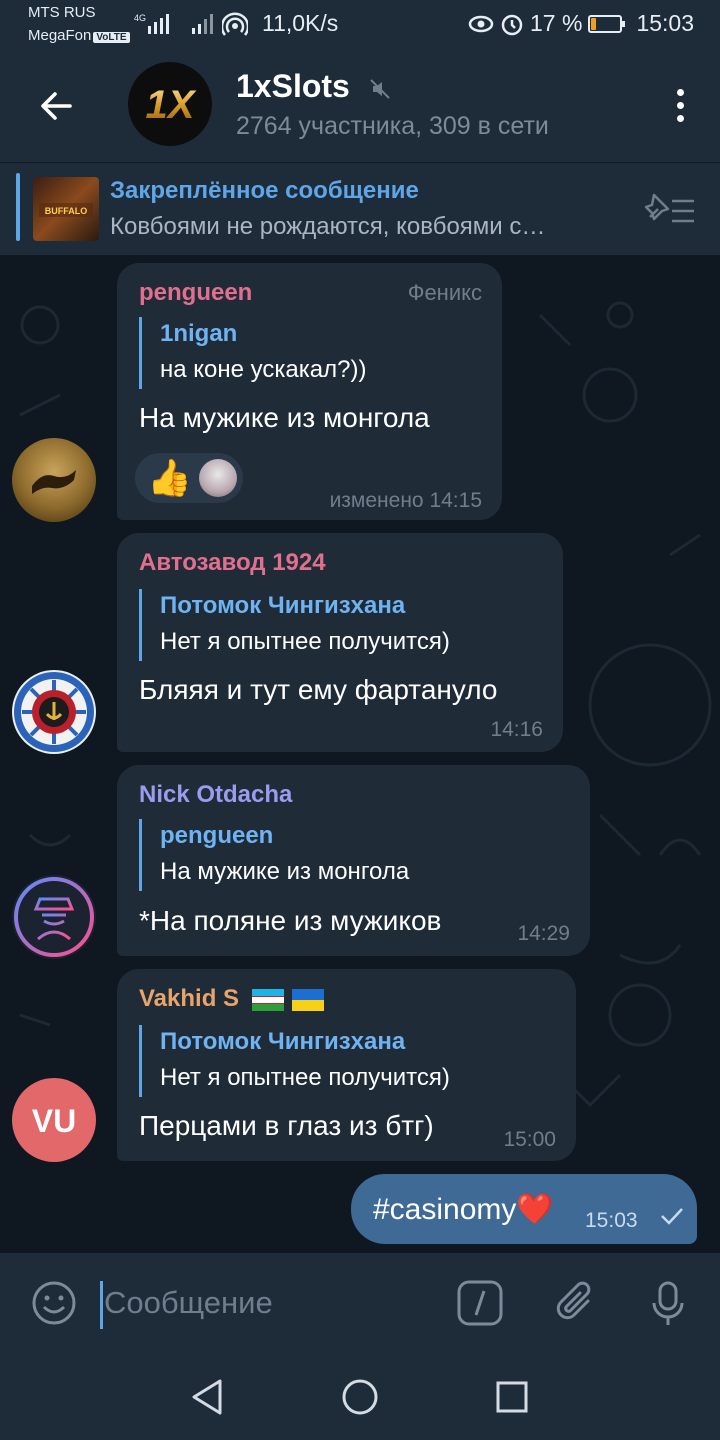 The image size is (720, 1440). Describe the element at coordinates (62, 12) in the screenshot. I see `operator-1: MTS RUS` at that location.